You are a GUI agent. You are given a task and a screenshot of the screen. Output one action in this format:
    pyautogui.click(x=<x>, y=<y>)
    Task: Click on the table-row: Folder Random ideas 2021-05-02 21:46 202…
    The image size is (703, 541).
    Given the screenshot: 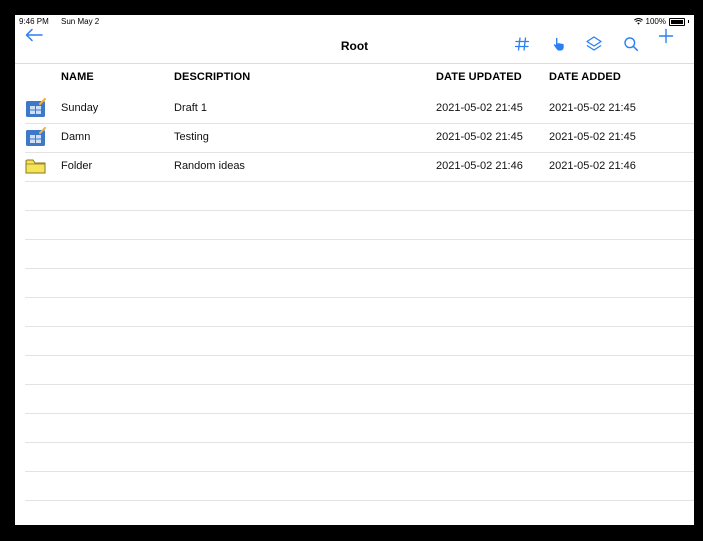 What is the action you would take?
    pyautogui.click(x=359, y=167)
    